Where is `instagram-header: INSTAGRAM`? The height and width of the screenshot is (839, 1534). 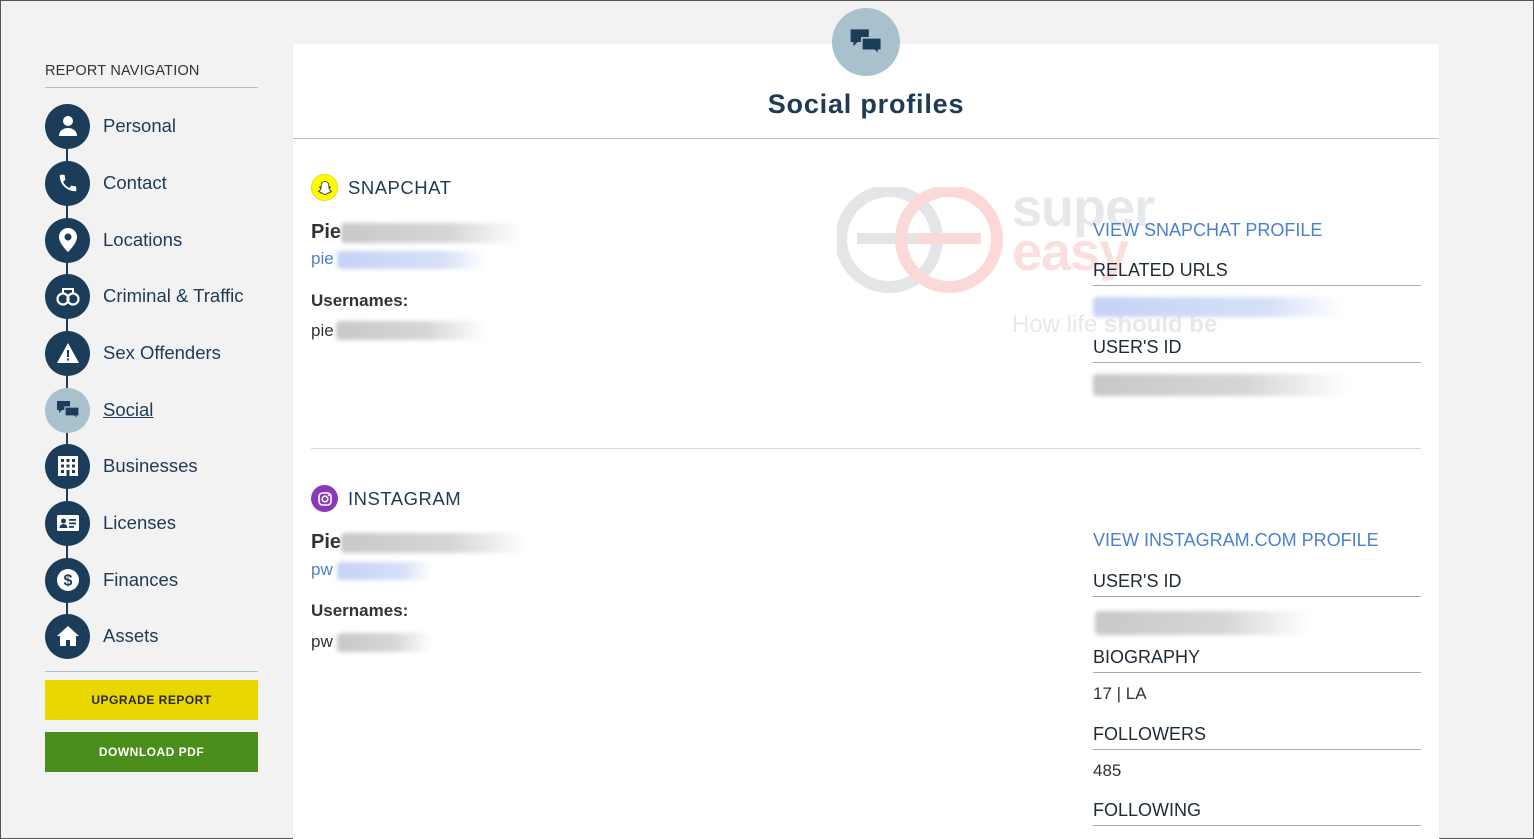 instagram-header: INSTAGRAM is located at coordinates (386, 498).